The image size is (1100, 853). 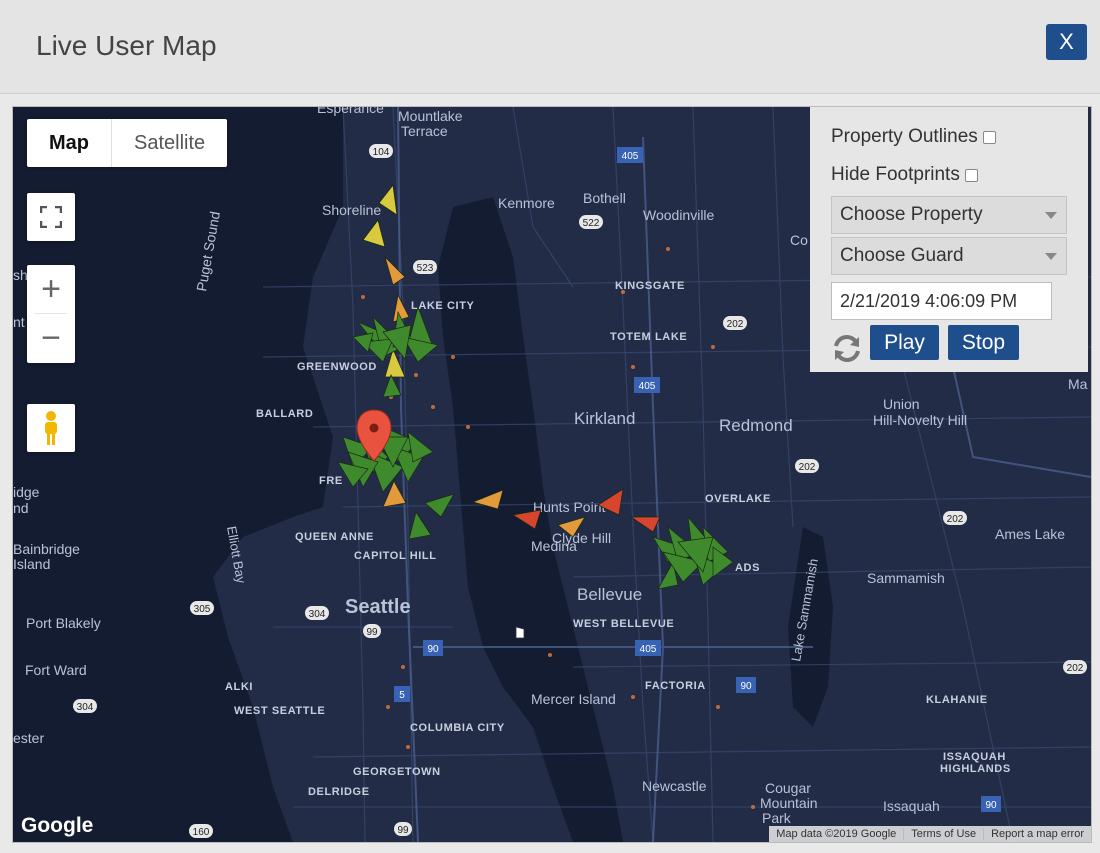 What do you see at coordinates (941, 301) in the screenshot?
I see `datetime-input: 2/21/2019 4:06:09 PM` at bounding box center [941, 301].